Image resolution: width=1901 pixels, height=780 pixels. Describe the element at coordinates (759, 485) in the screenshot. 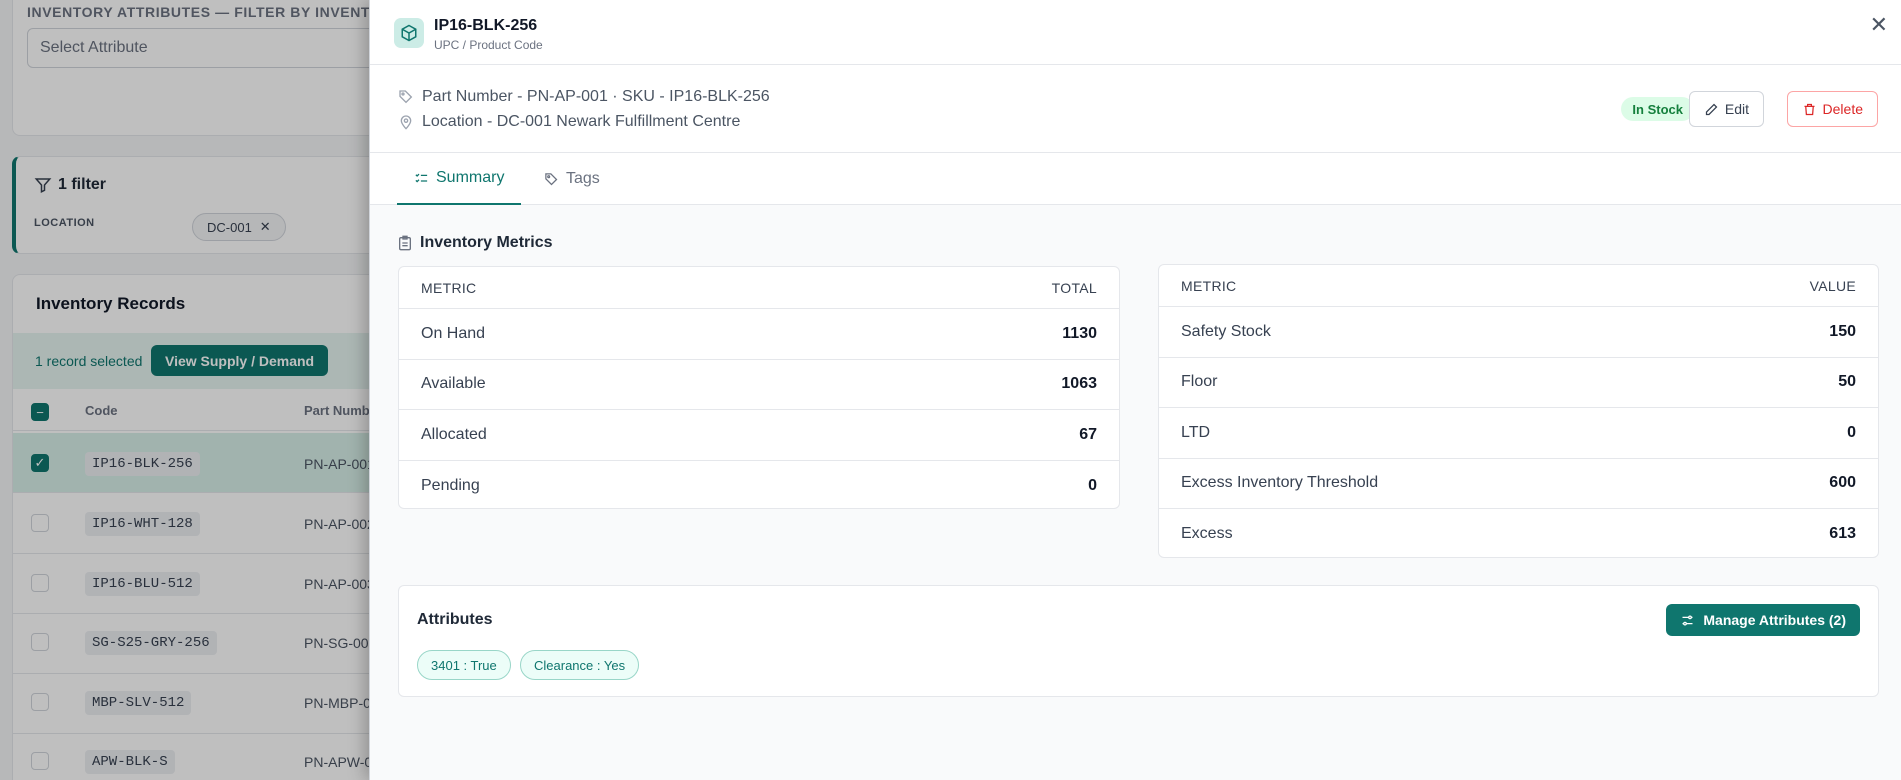

I see `metric-row: Pending 0` at that location.